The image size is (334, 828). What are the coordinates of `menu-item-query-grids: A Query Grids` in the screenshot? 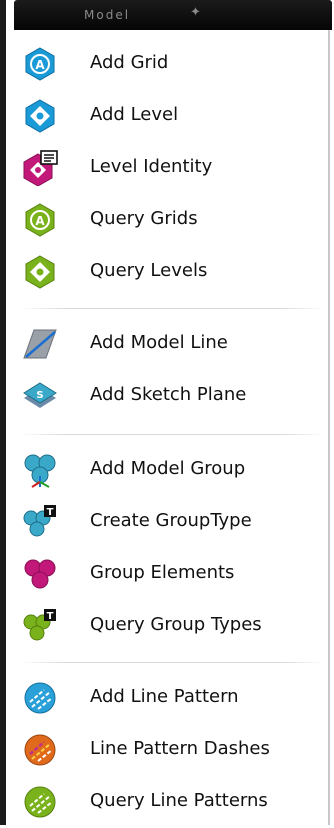 It's located at (170, 220).